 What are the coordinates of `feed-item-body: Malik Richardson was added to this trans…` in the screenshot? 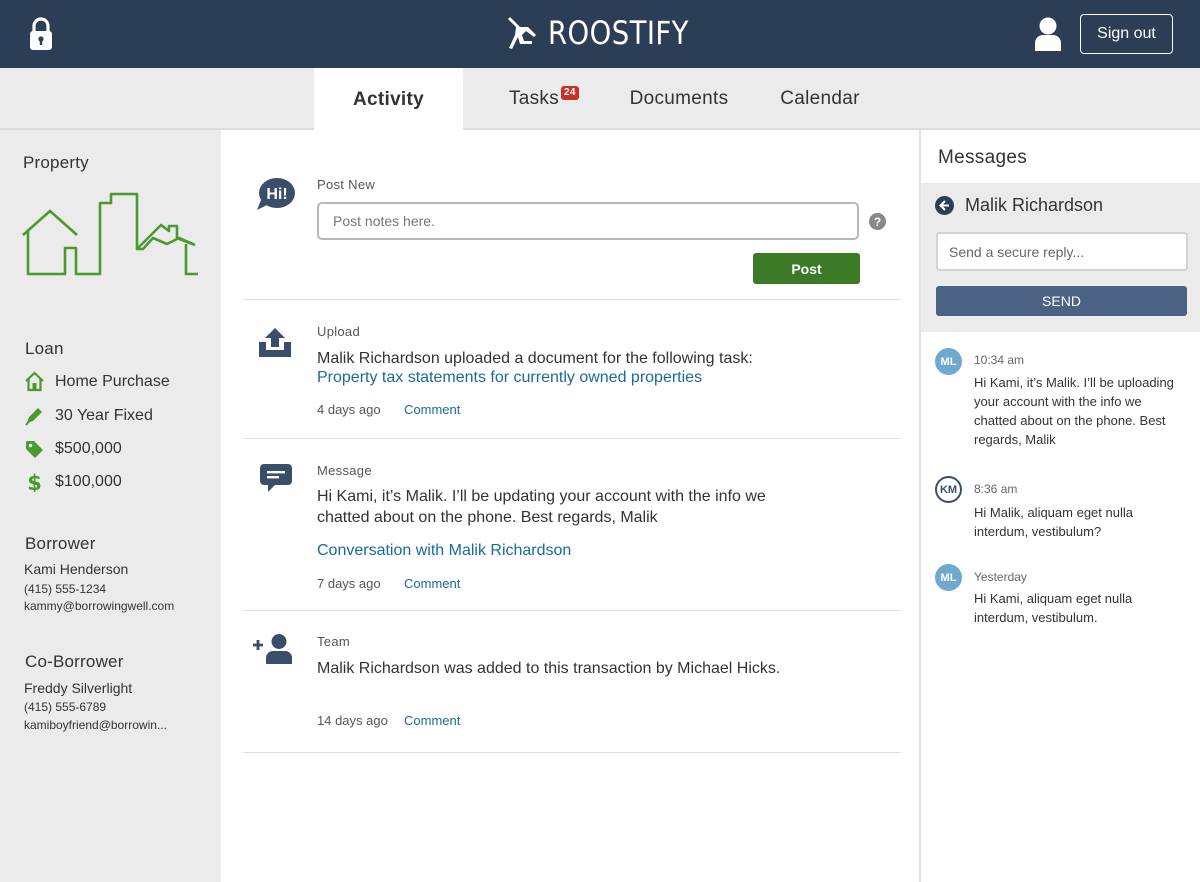 It's located at (549, 668).